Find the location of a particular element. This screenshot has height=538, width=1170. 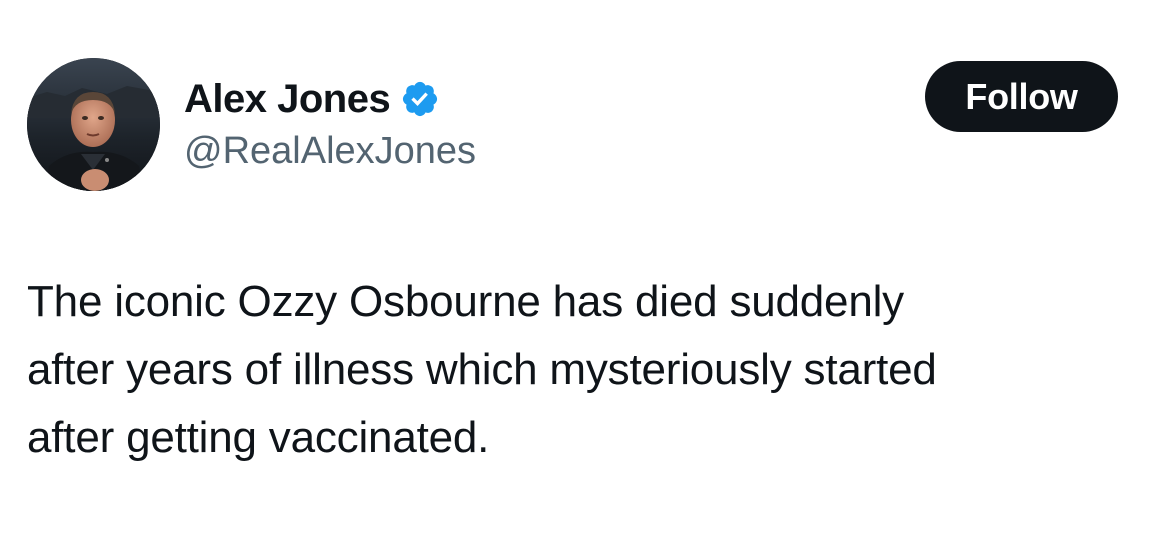

verified-badge-svg is located at coordinates (420, 99).